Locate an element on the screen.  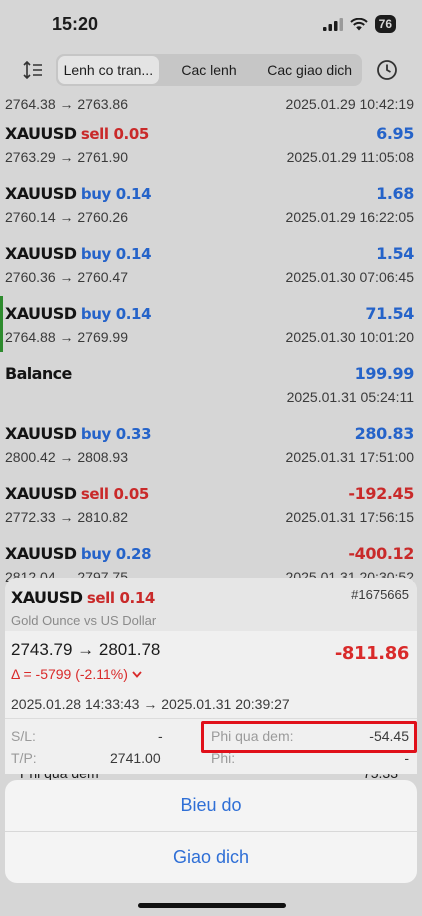
sort-button is located at coordinates (33, 70).